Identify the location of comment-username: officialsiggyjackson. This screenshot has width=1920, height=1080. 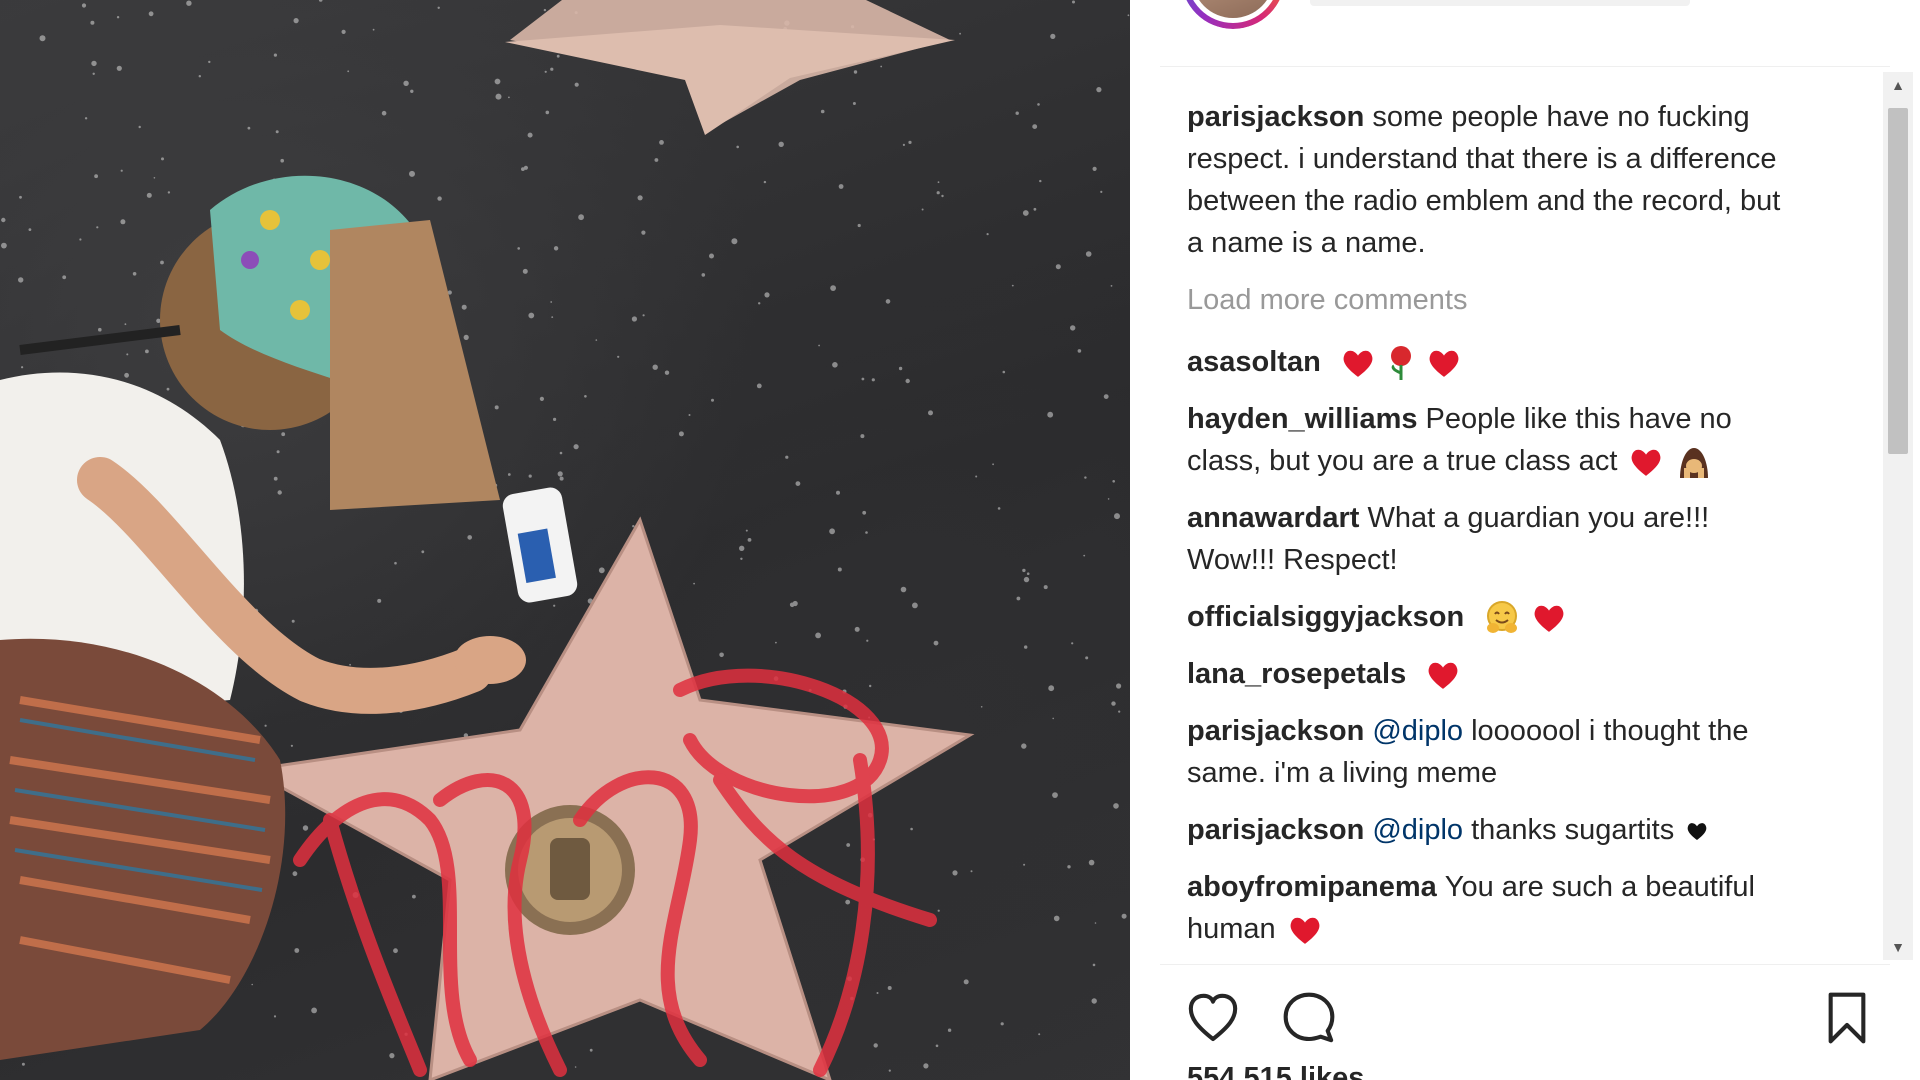
(1325, 617).